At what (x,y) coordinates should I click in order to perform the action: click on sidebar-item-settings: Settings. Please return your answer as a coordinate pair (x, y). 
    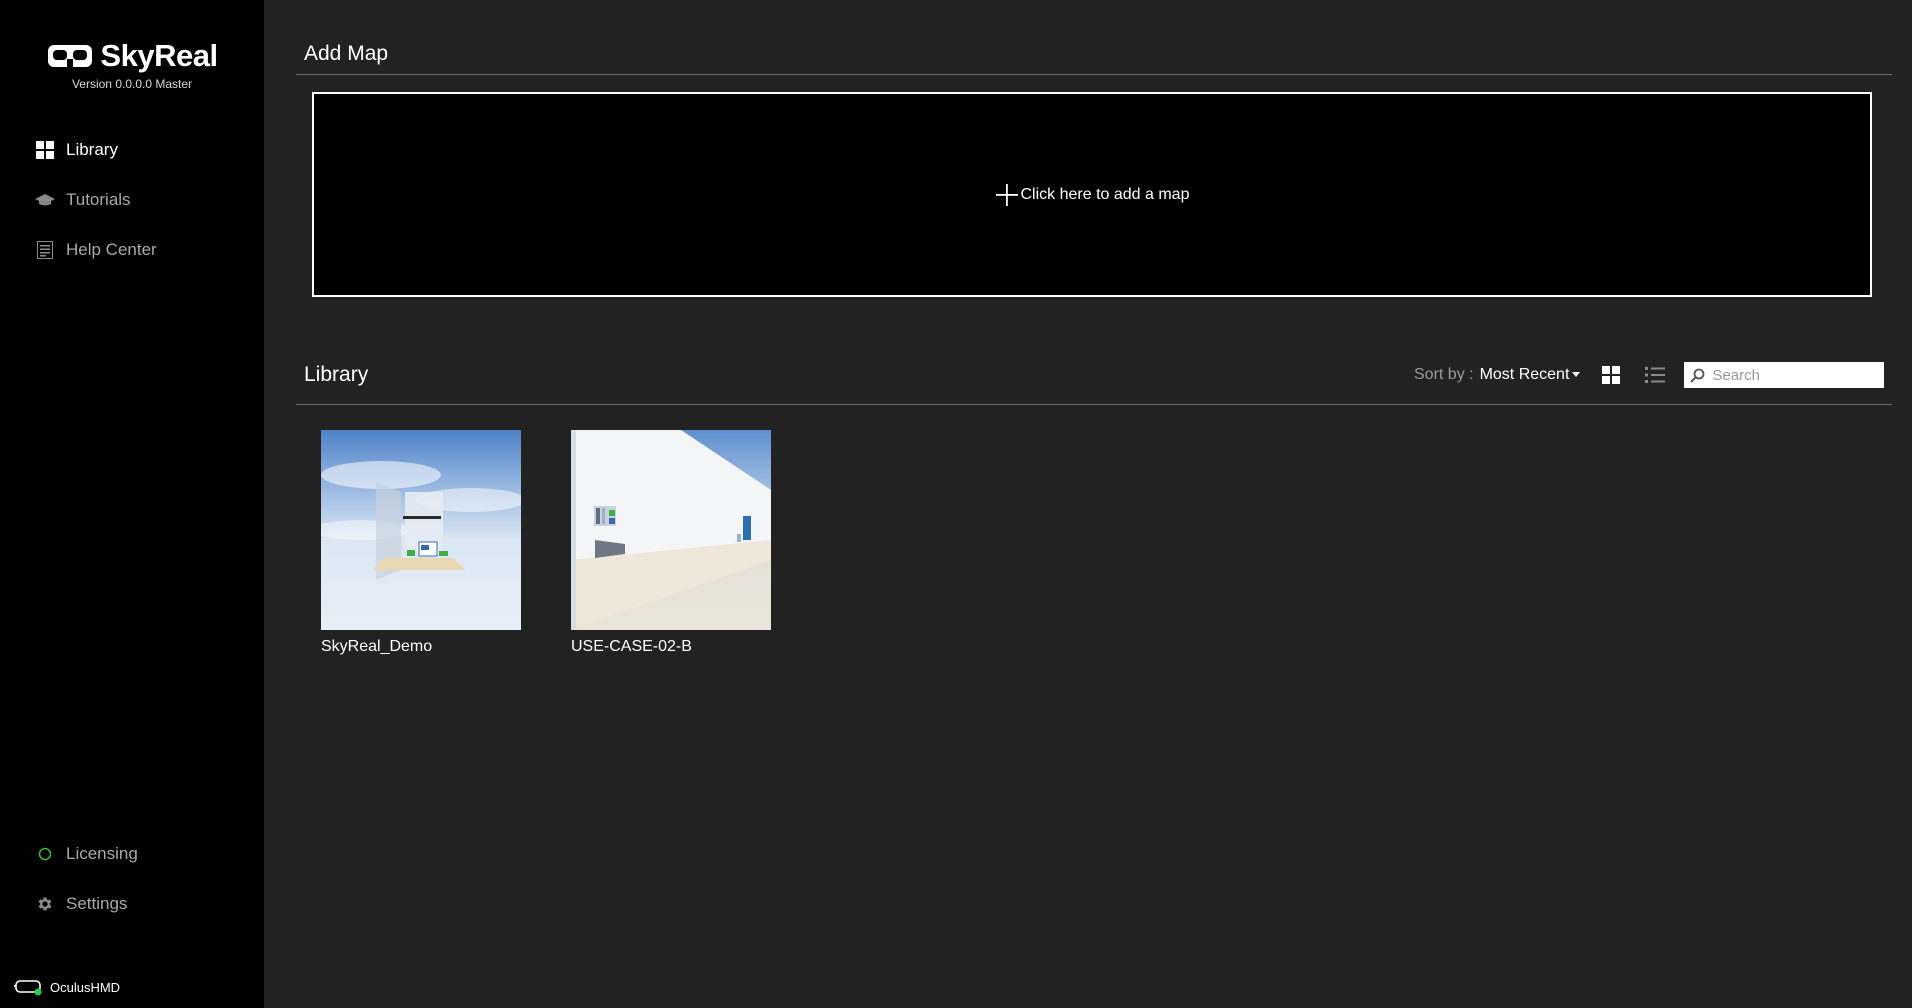
    Looking at the image, I should click on (132, 904).